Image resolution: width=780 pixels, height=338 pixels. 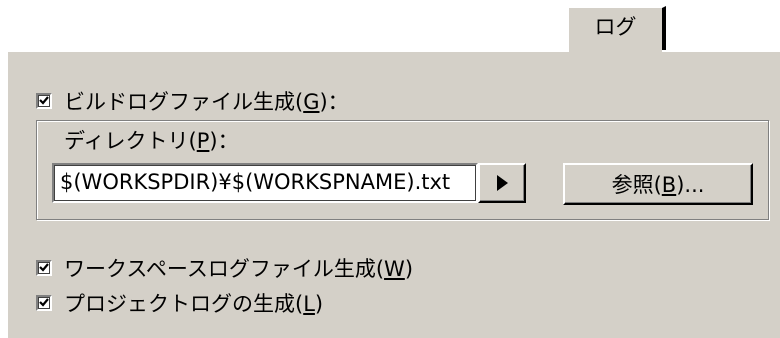 I want to click on directory-path-input: $(WORKSPDIR)¥$(WORKSPNAME).txt, so click(x=265, y=183).